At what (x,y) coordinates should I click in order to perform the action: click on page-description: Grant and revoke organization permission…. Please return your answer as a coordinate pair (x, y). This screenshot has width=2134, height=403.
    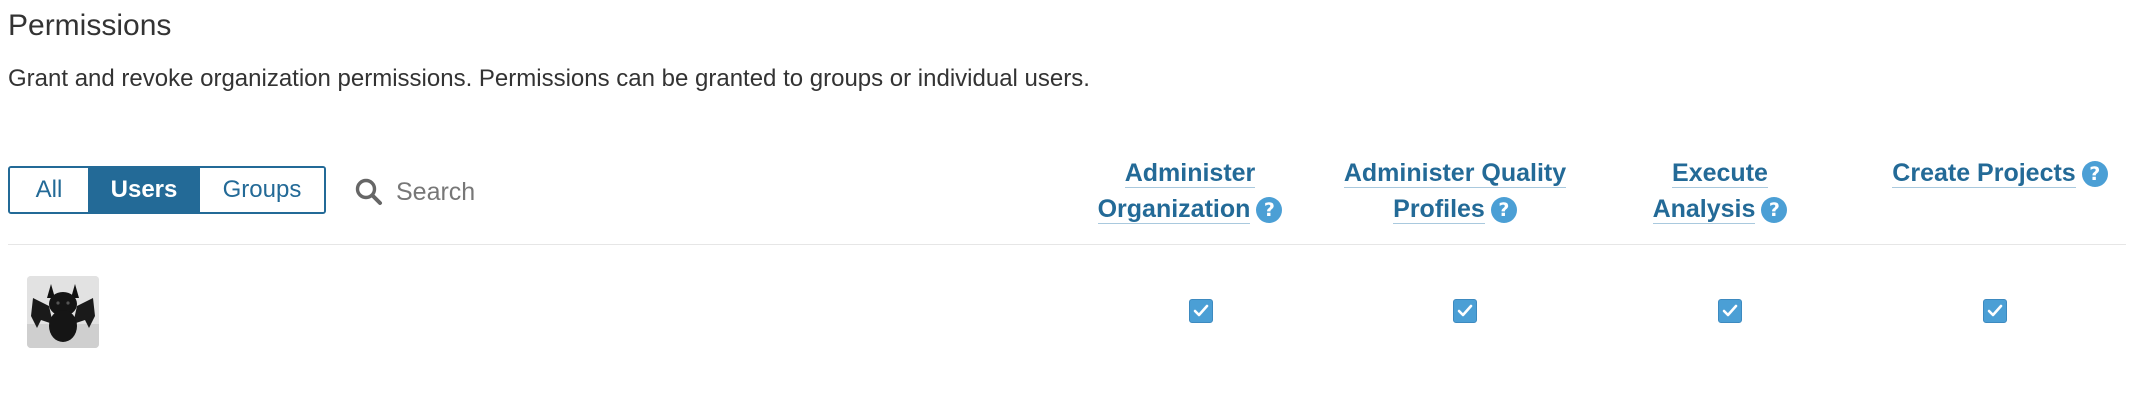
    Looking at the image, I should click on (549, 78).